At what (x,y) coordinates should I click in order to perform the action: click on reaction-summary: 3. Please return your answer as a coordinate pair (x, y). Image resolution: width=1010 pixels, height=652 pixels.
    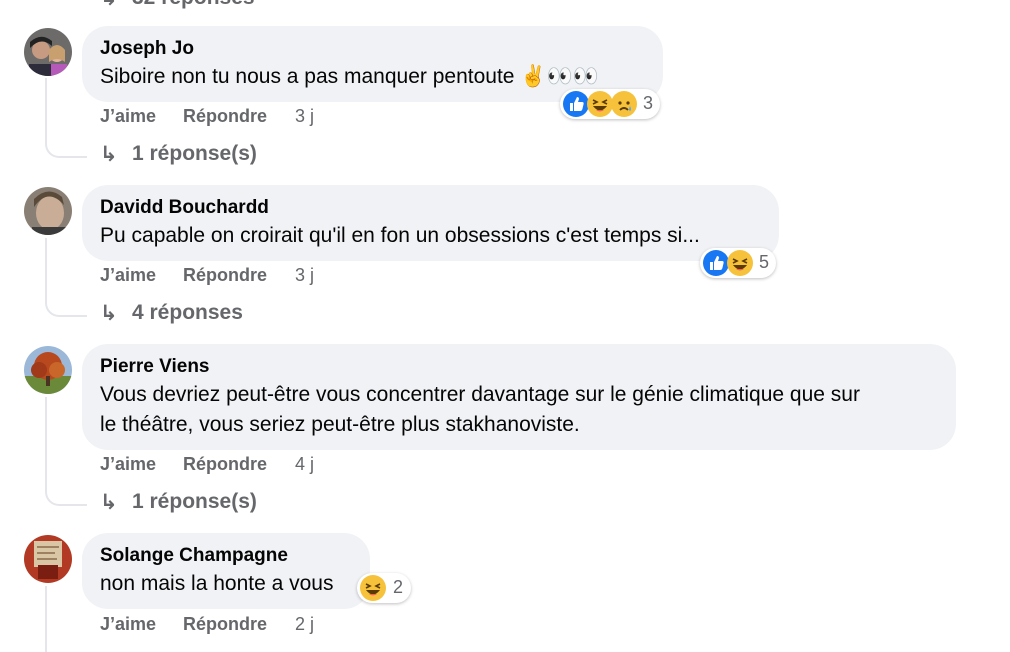
    Looking at the image, I should click on (610, 104).